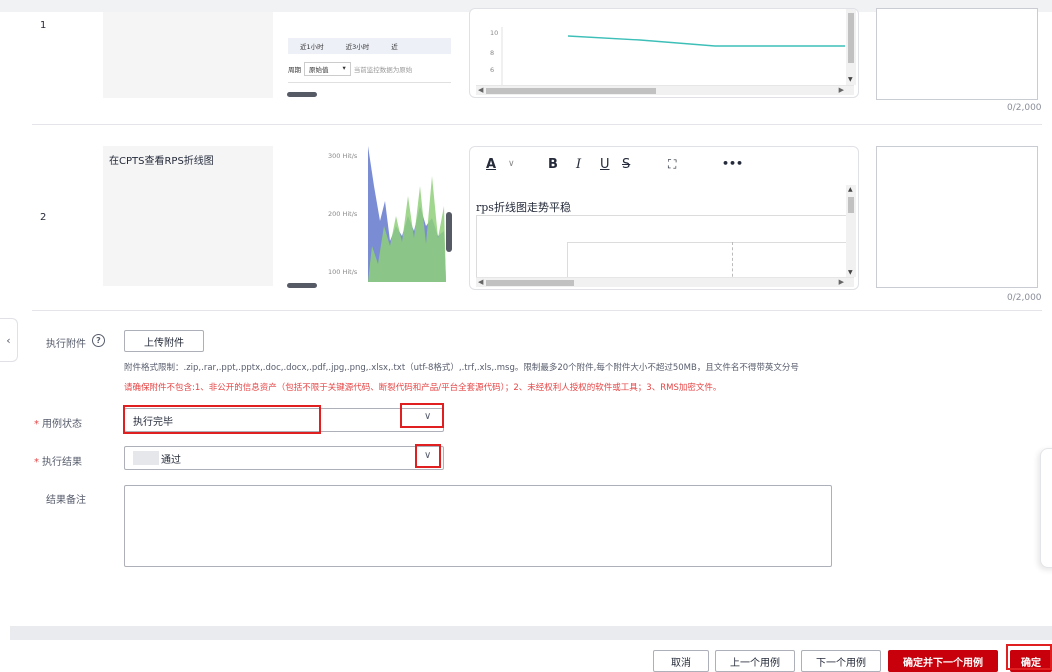  What do you see at coordinates (98, 340) in the screenshot?
I see `question-circle-icon: ?` at bounding box center [98, 340].